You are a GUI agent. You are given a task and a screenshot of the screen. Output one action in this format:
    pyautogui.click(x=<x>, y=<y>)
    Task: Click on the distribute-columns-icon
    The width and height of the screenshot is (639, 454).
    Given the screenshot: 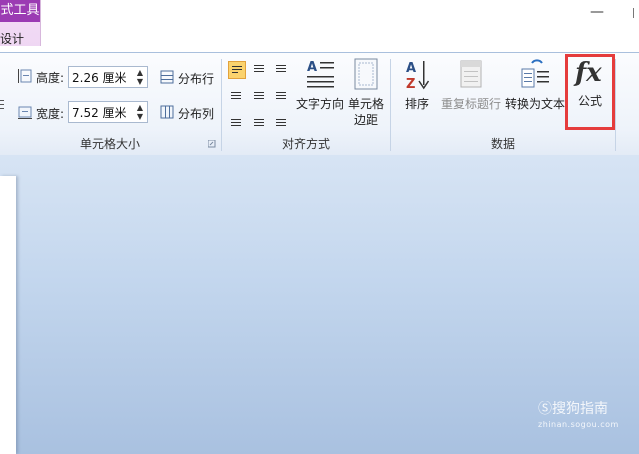 What is the action you would take?
    pyautogui.click(x=167, y=112)
    